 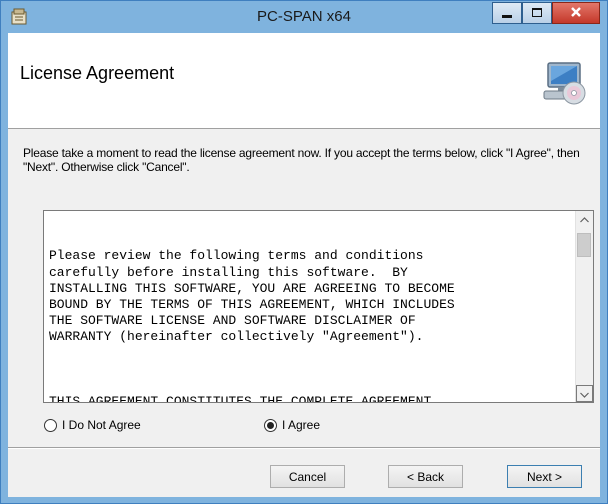 What do you see at coordinates (507, 13) in the screenshot?
I see `minimize-button` at bounding box center [507, 13].